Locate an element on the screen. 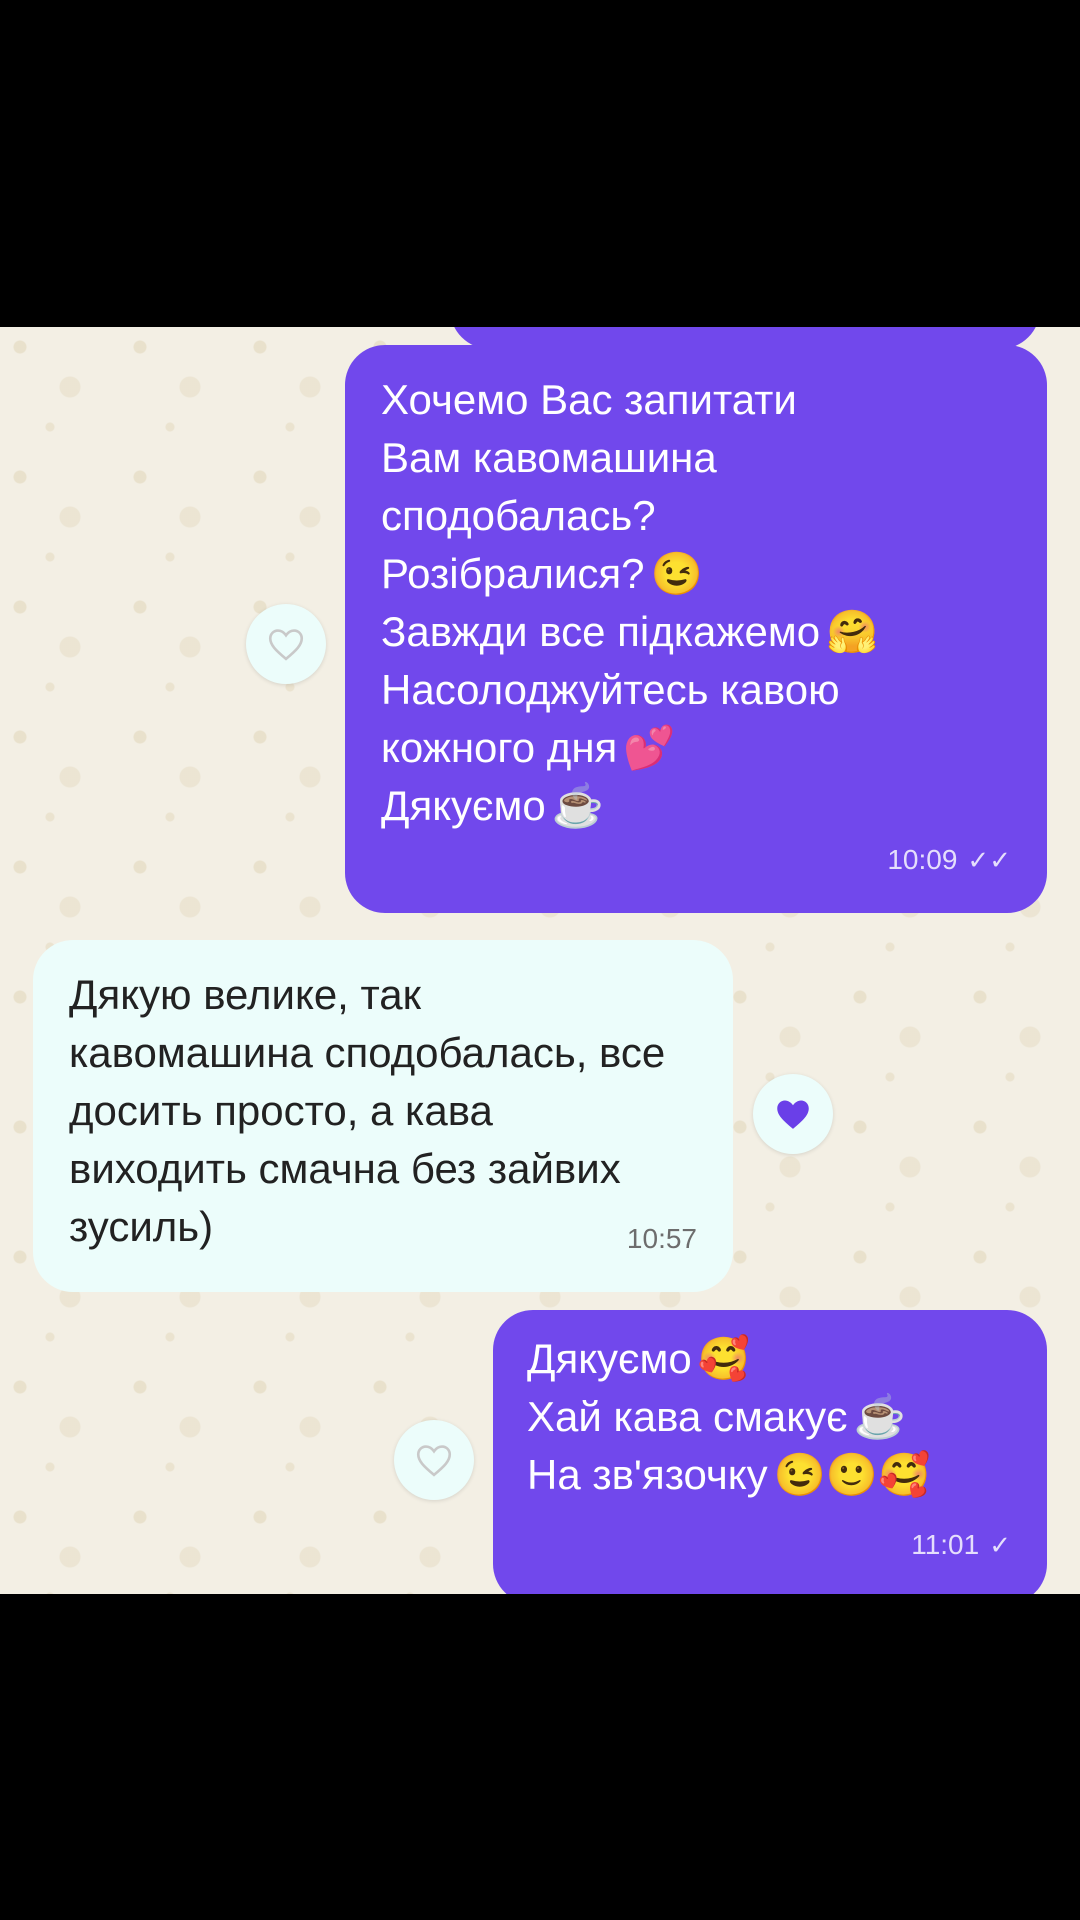 This screenshot has height=1920, width=1080. message-line: кожного дня 💕 is located at coordinates (696, 748).